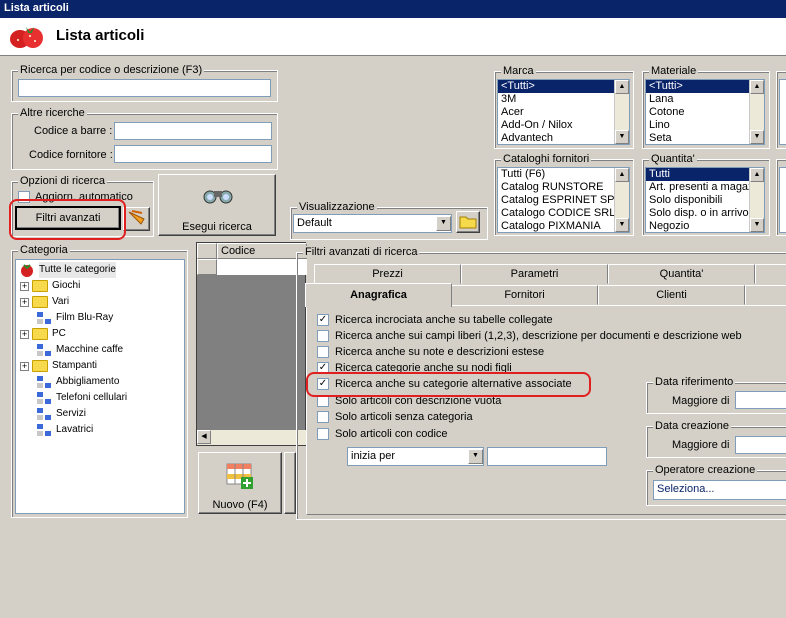 The height and width of the screenshot is (618, 786). What do you see at coordinates (524, 295) in the screenshot?
I see `tab-fornitori: Fornitori` at bounding box center [524, 295].